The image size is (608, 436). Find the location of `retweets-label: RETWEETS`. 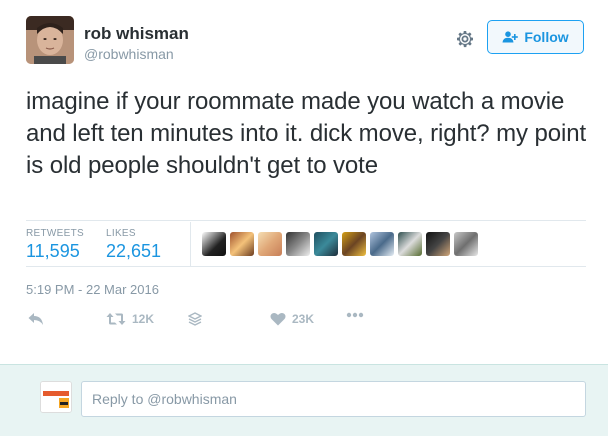

retweets-label: RETWEETS is located at coordinates (55, 233).